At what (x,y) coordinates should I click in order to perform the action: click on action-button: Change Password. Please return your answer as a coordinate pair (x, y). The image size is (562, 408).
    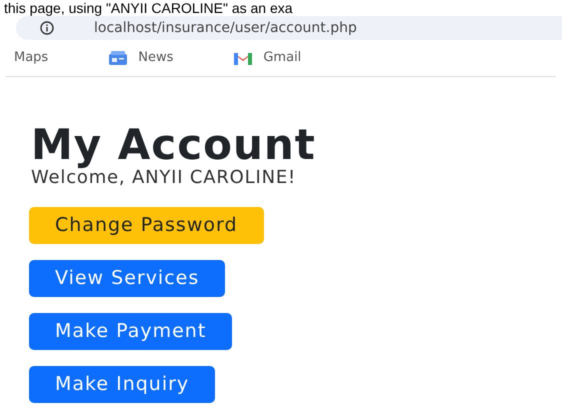
    Looking at the image, I should click on (146, 225).